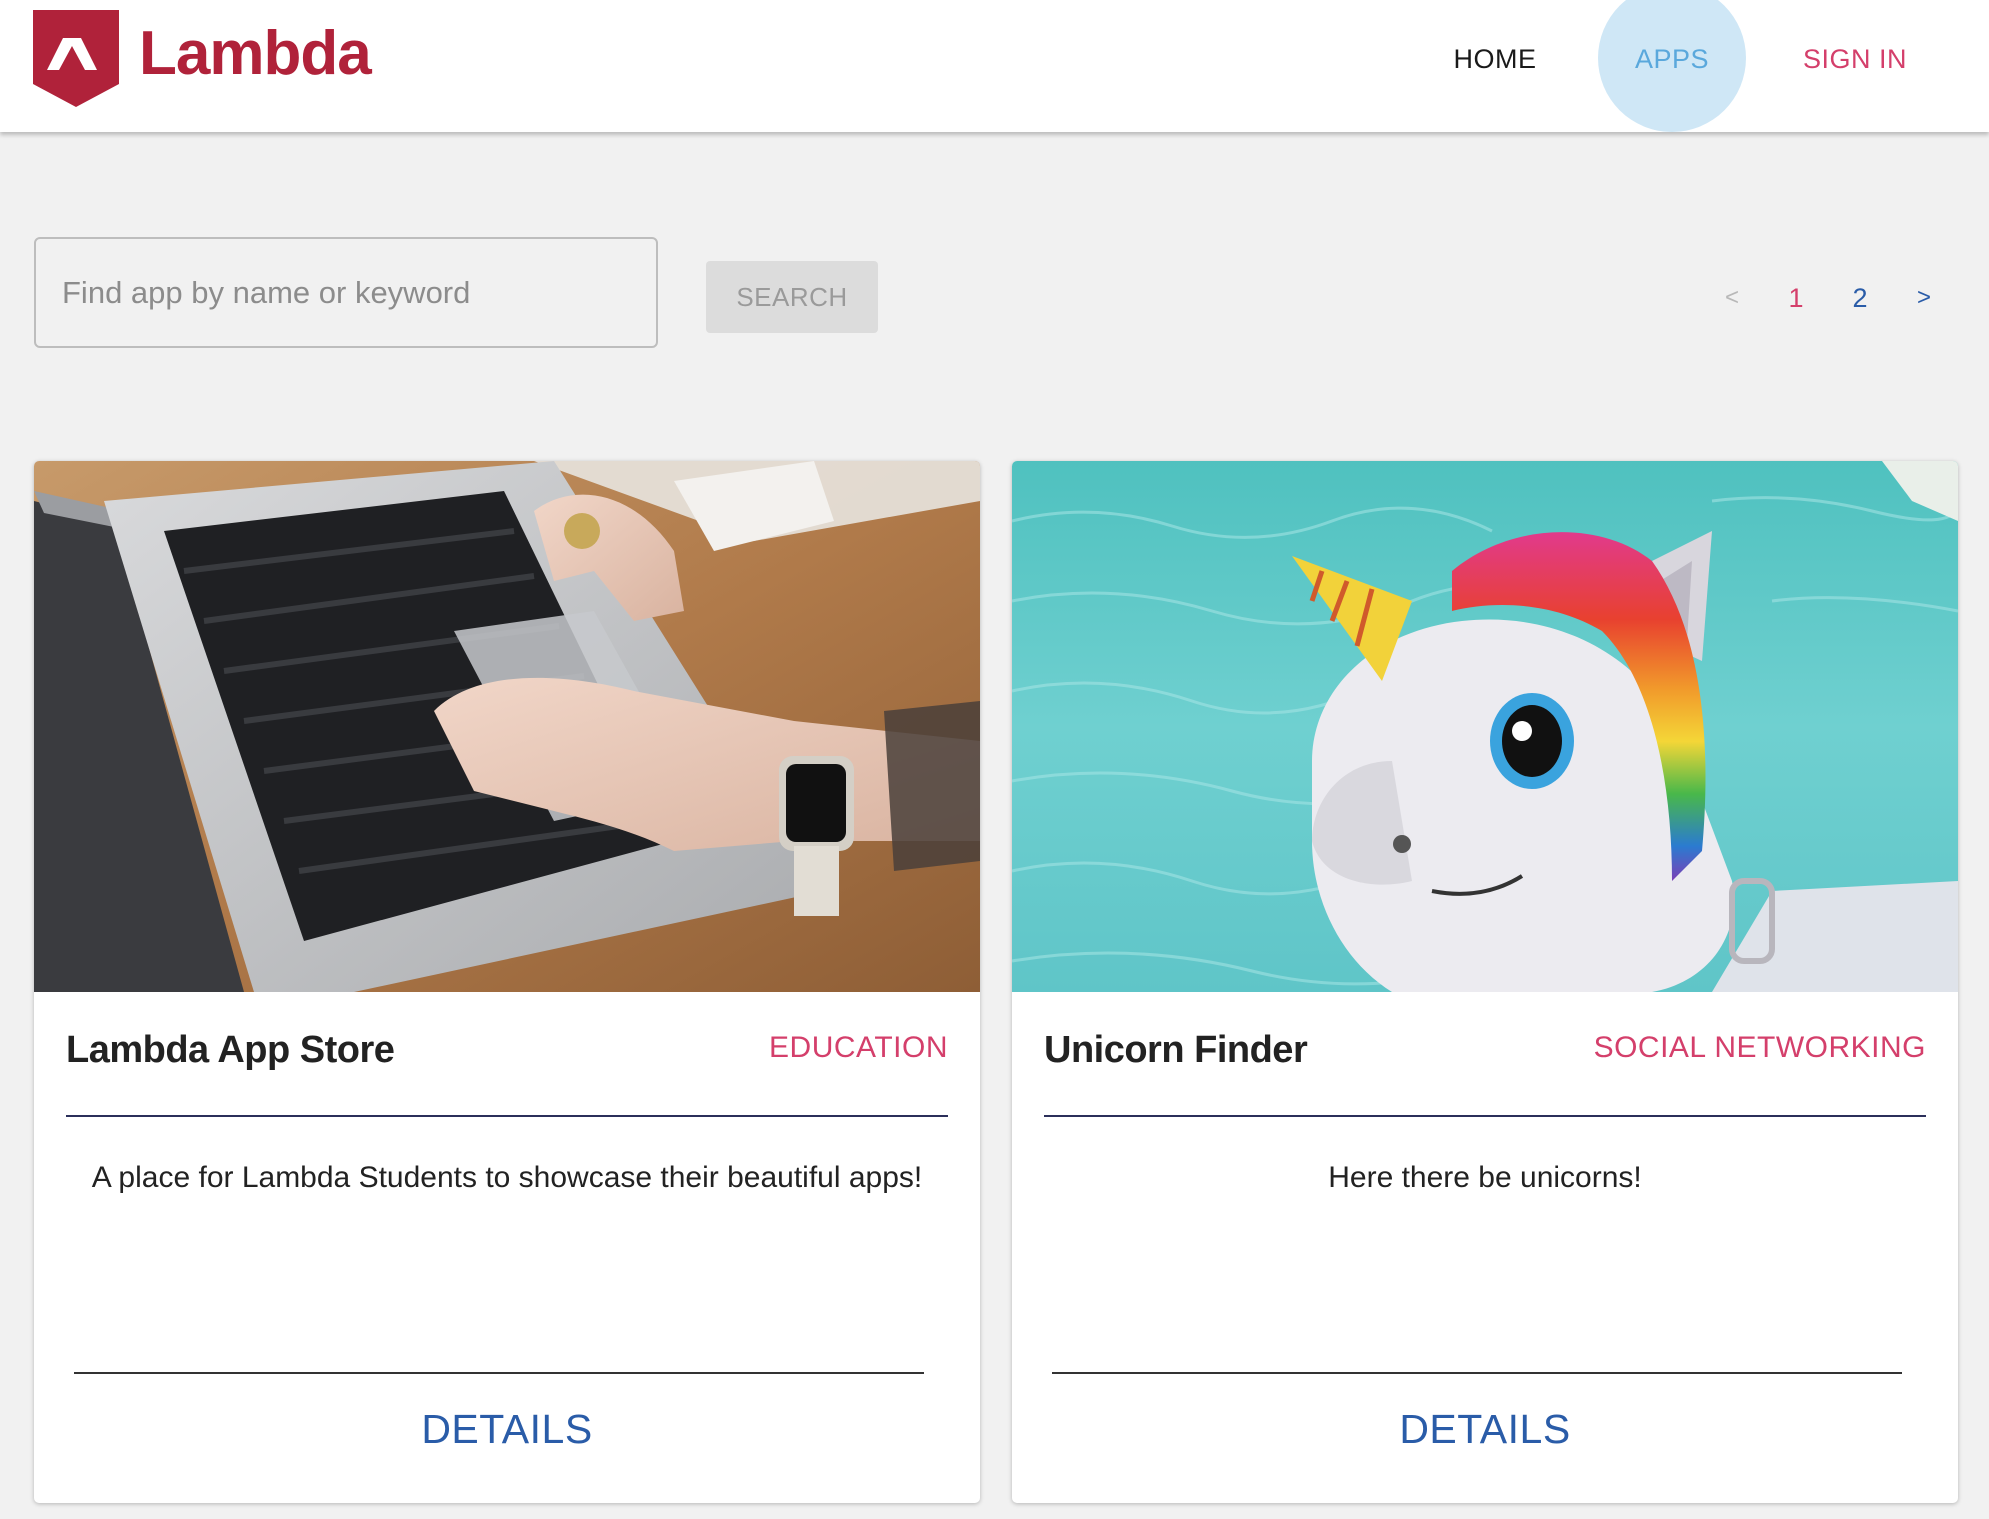 The image size is (1989, 1519). Describe the element at coordinates (1796, 298) in the screenshot. I see `pagination-page-1: 1` at that location.